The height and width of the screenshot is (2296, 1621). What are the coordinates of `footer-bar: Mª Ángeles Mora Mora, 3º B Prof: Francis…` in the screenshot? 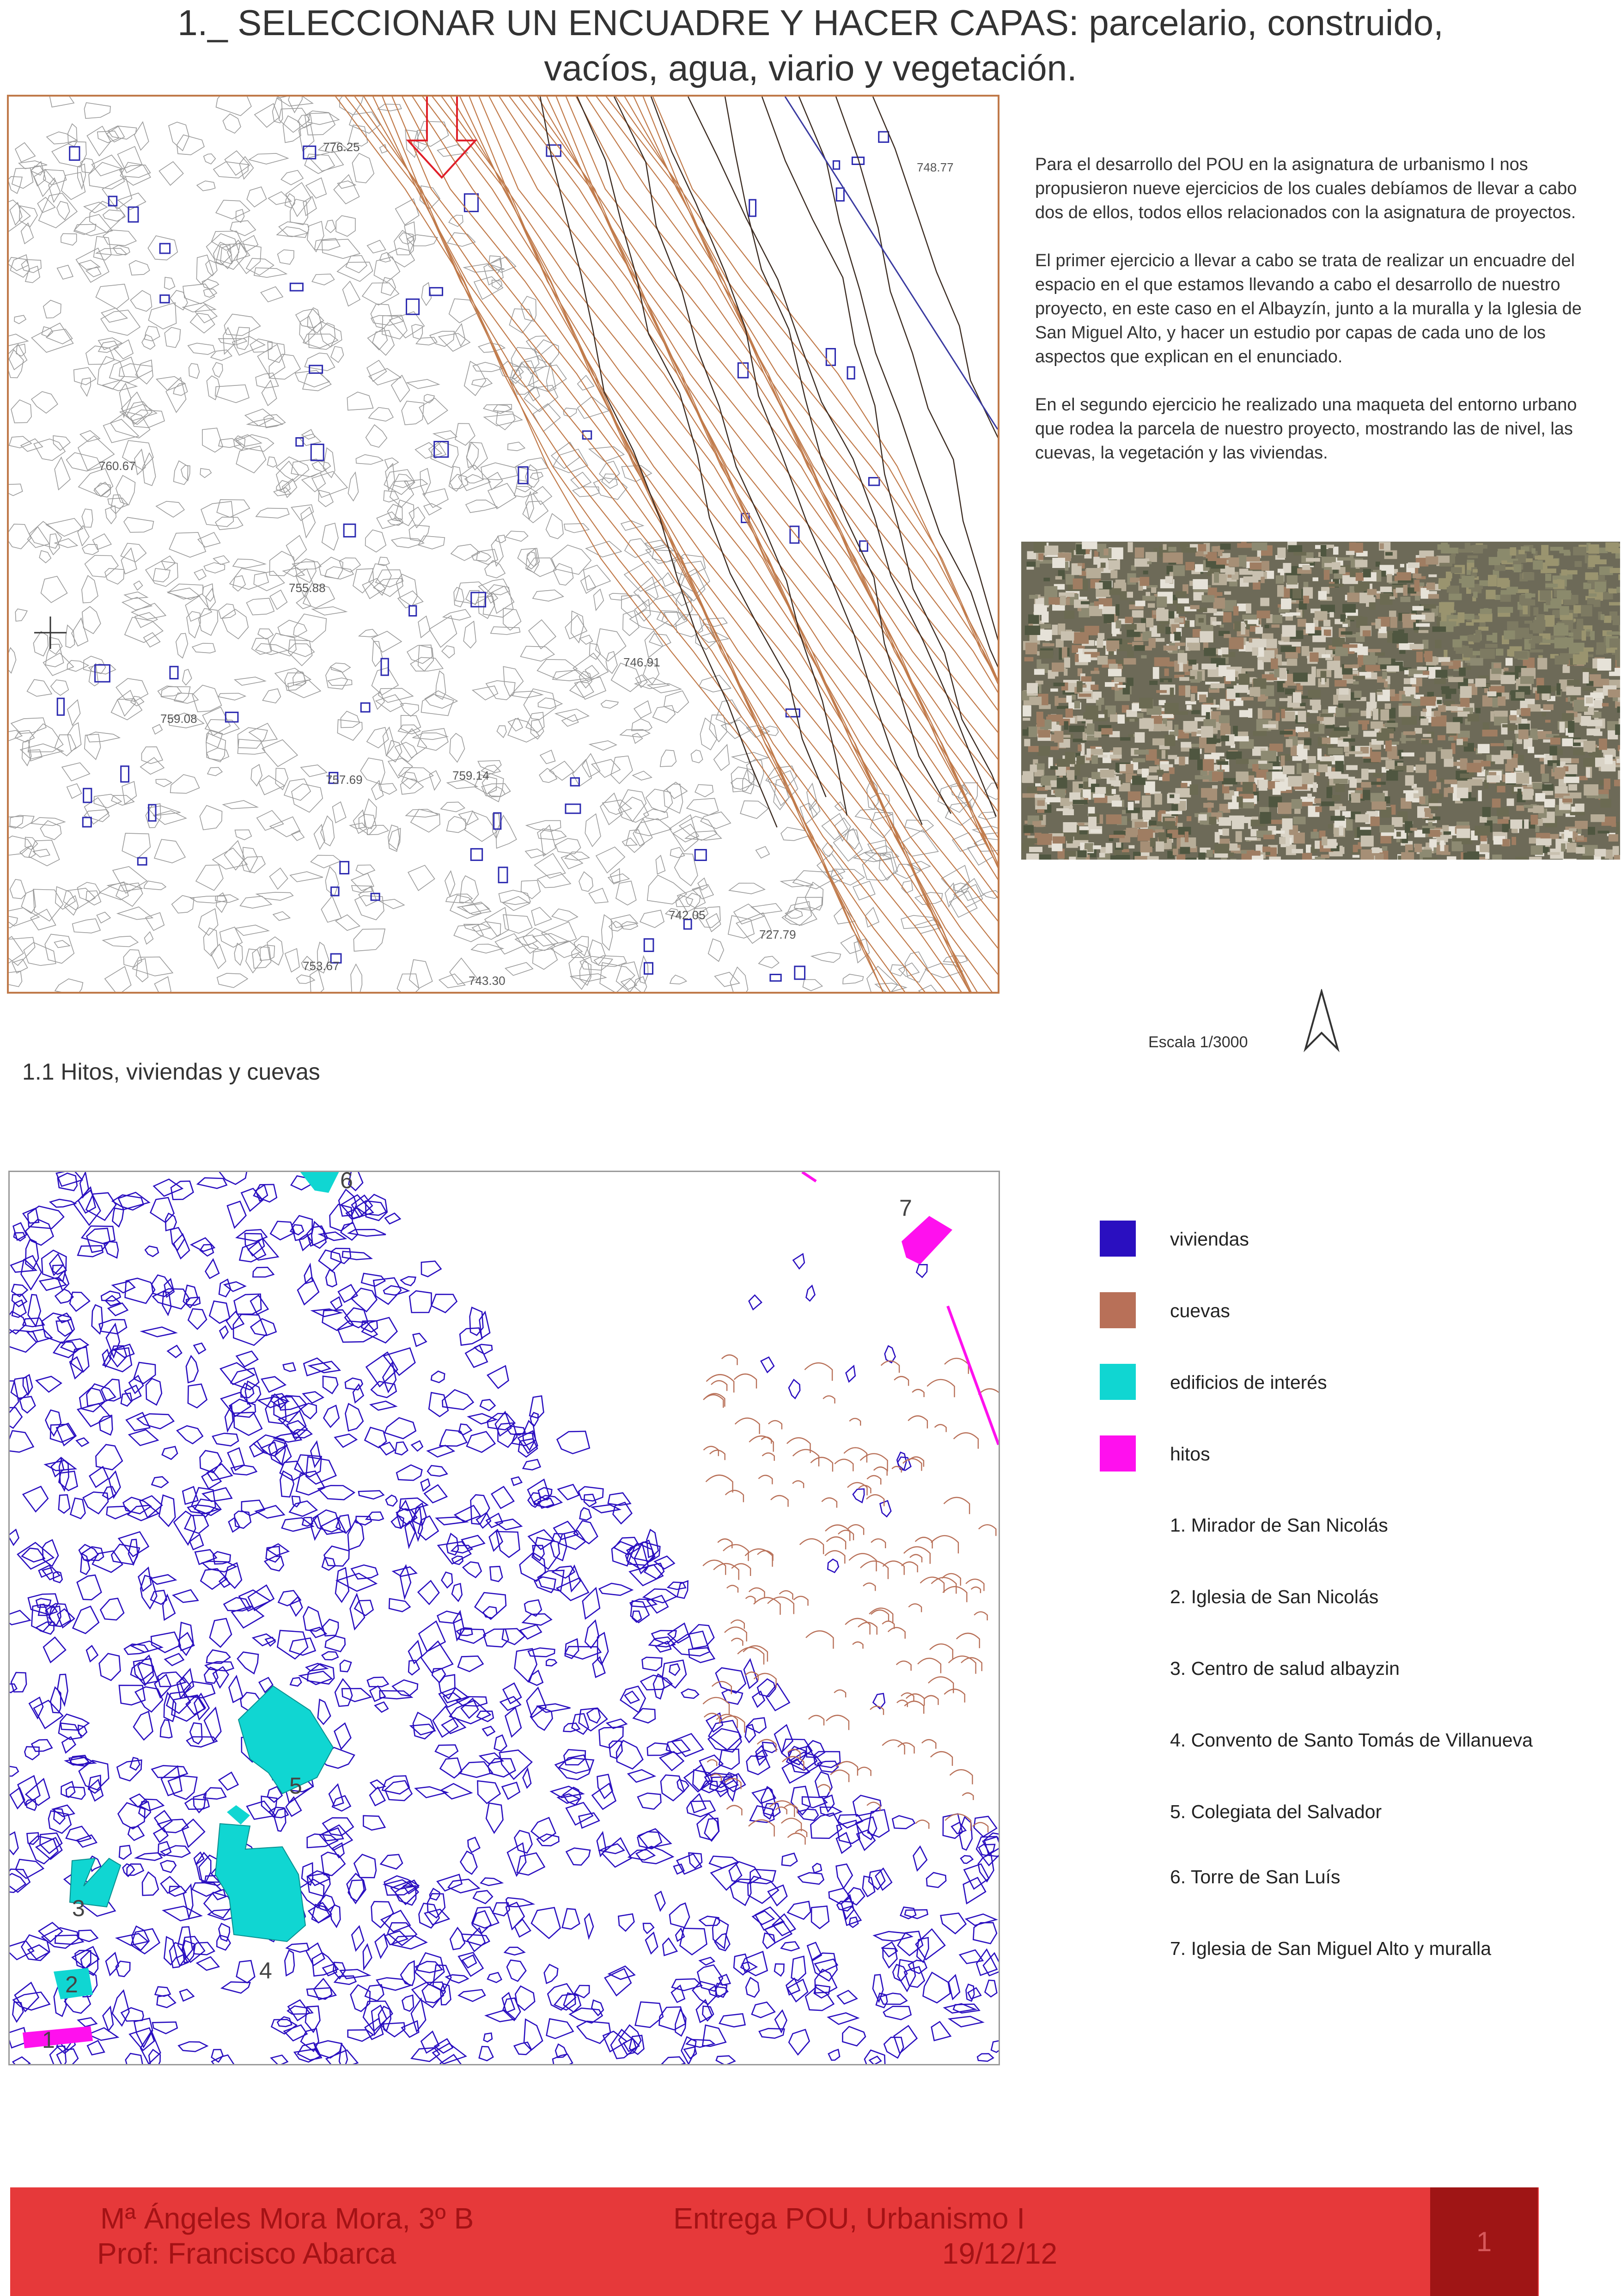 It's located at (774, 2242).